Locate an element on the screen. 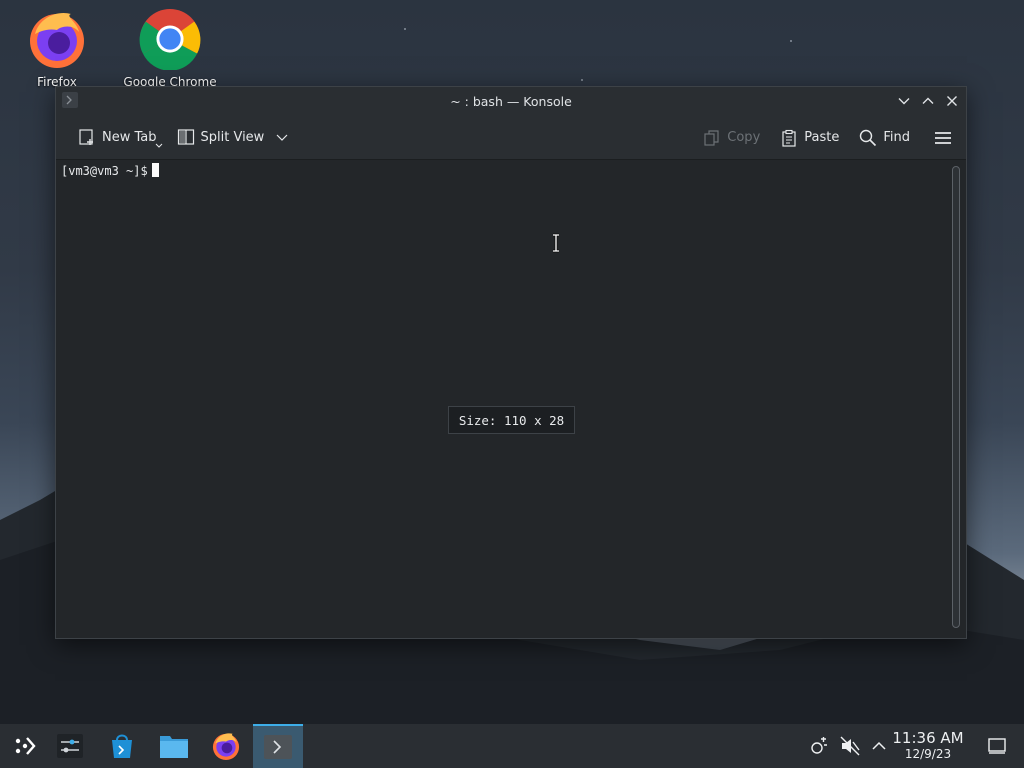 This screenshot has width=1024, height=768. new-tab-label: New Tab is located at coordinates (129, 137).